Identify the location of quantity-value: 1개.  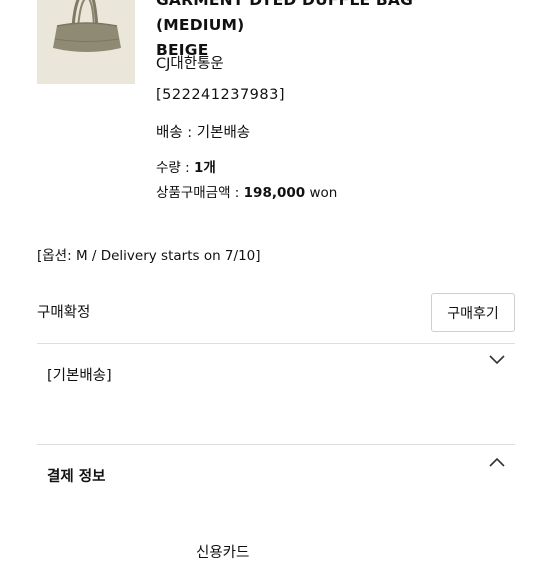
(204, 168).